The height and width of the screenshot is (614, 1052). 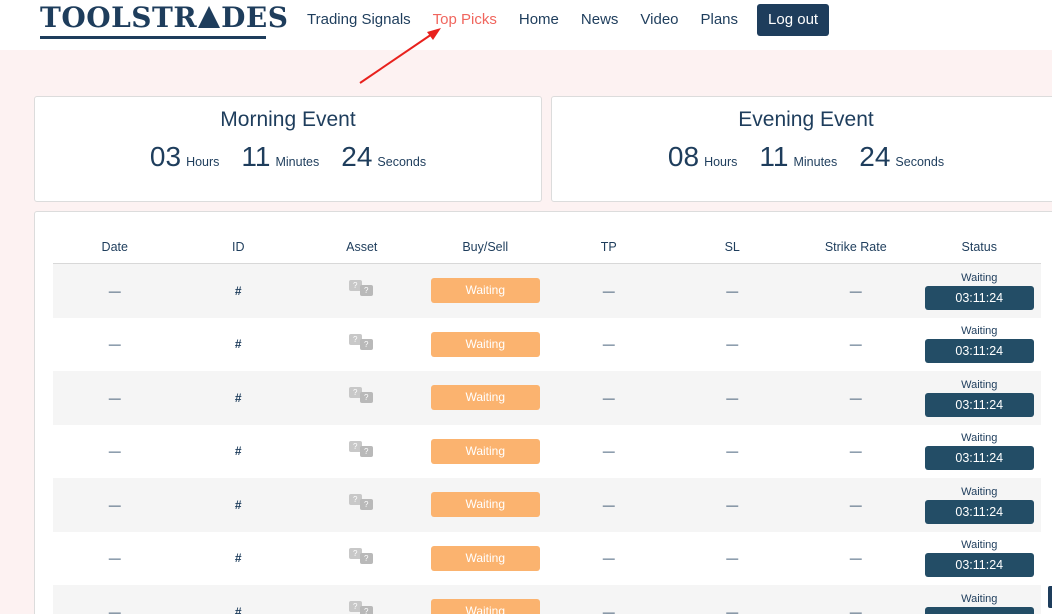 What do you see at coordinates (659, 20) in the screenshot?
I see `nav-video: Video` at bounding box center [659, 20].